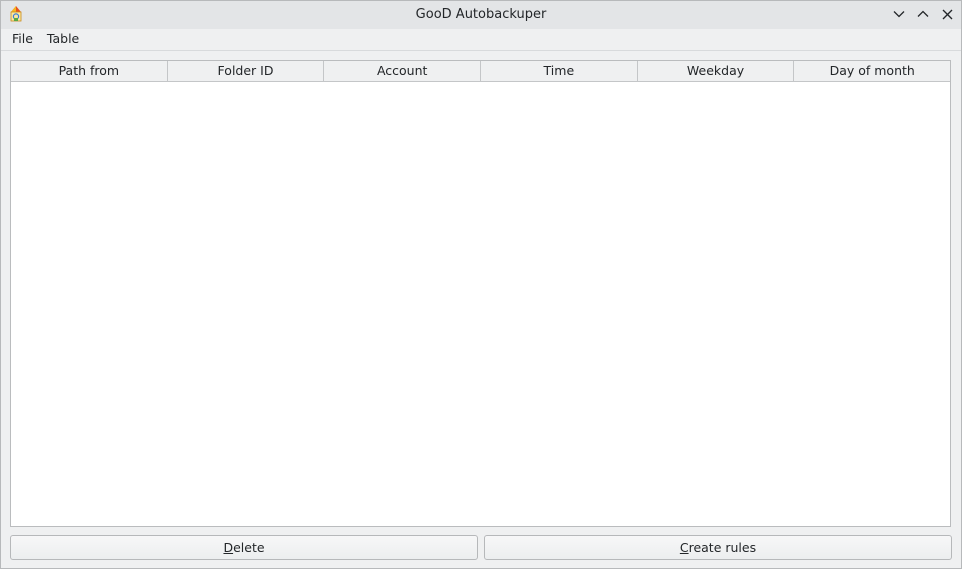 Image resolution: width=962 pixels, height=569 pixels. What do you see at coordinates (559, 71) in the screenshot?
I see `column-header-time: Time` at bounding box center [559, 71].